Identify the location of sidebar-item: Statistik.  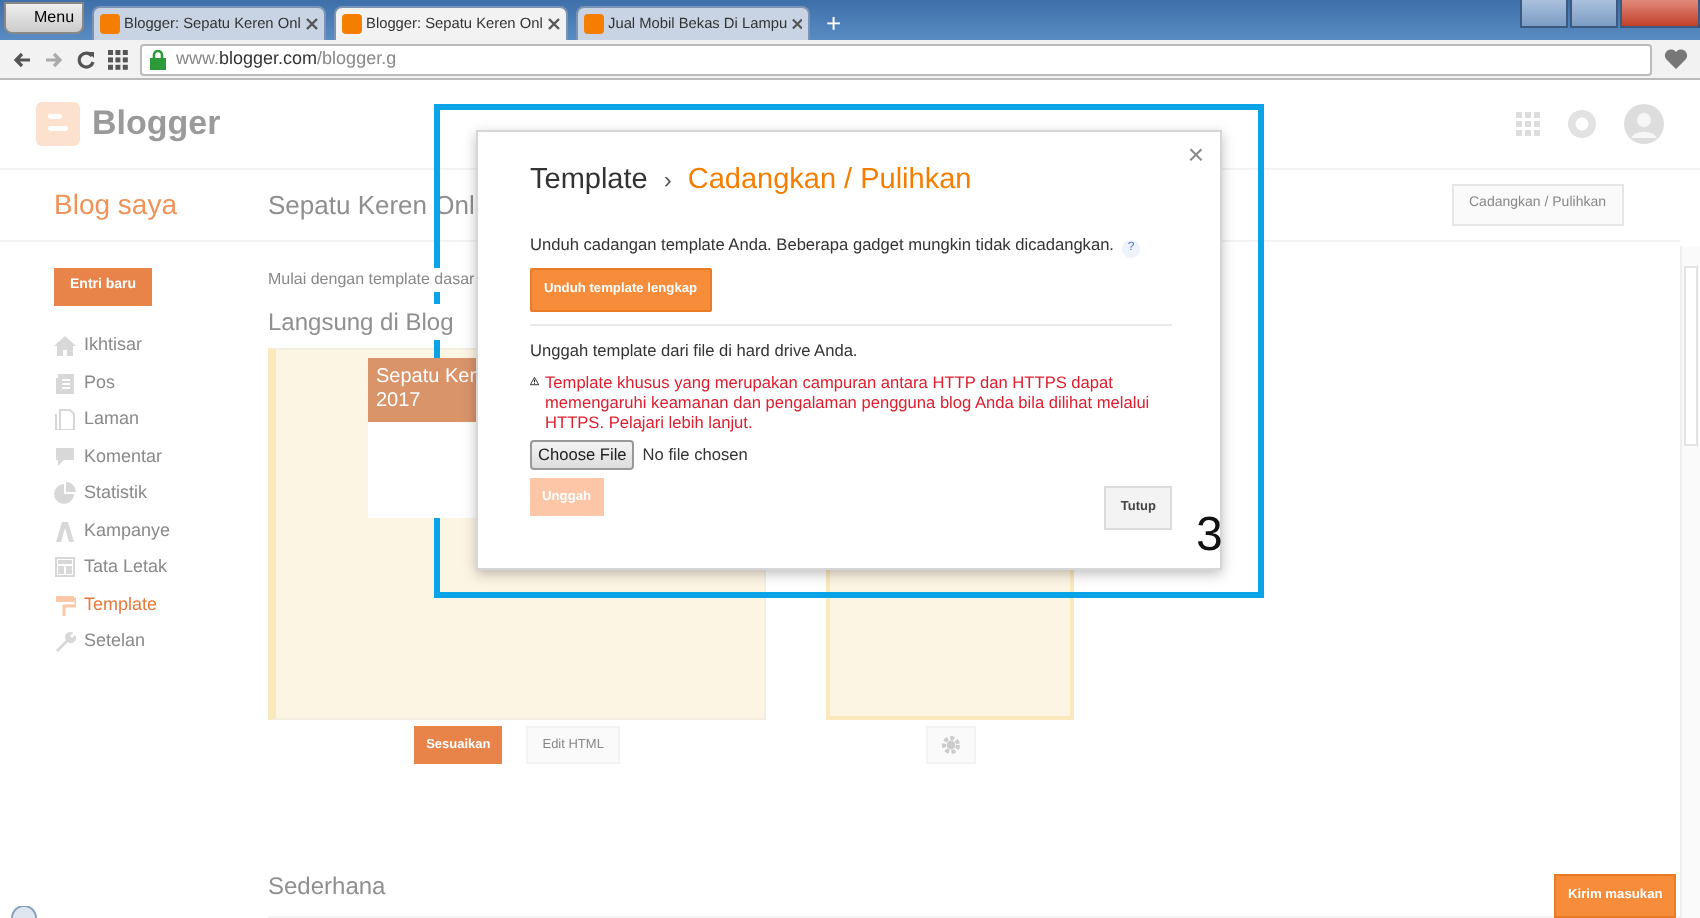
(161, 493).